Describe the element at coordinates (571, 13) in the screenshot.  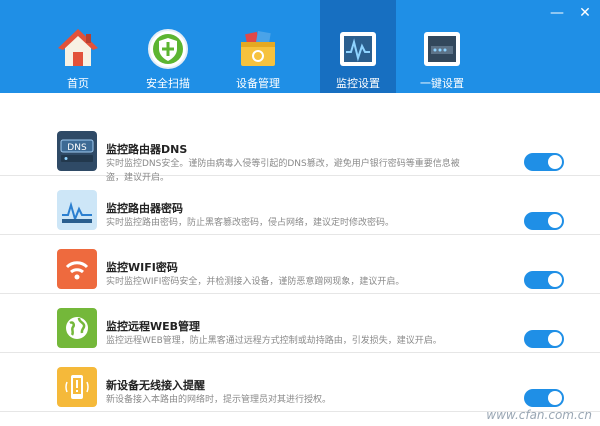
I see `window-controls: — ✕` at that location.